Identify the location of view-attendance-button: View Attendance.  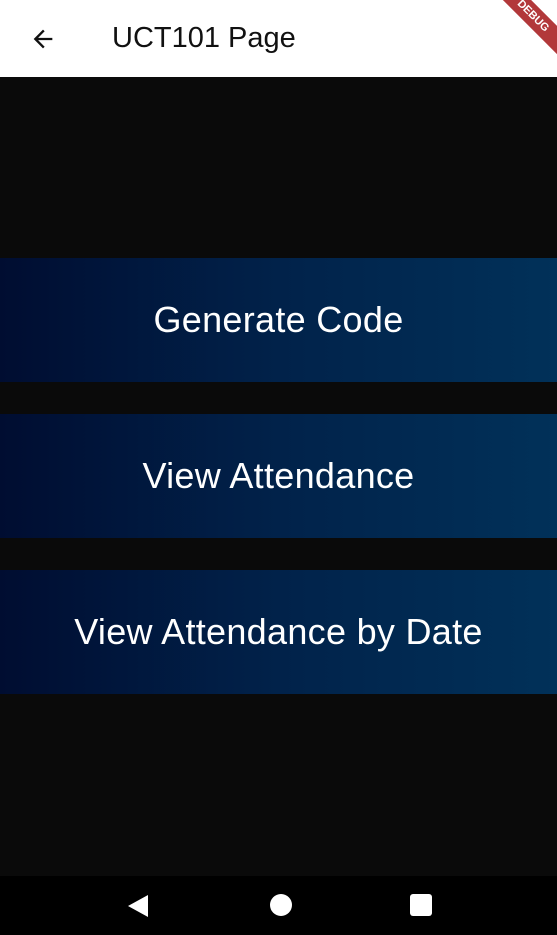
(278, 476).